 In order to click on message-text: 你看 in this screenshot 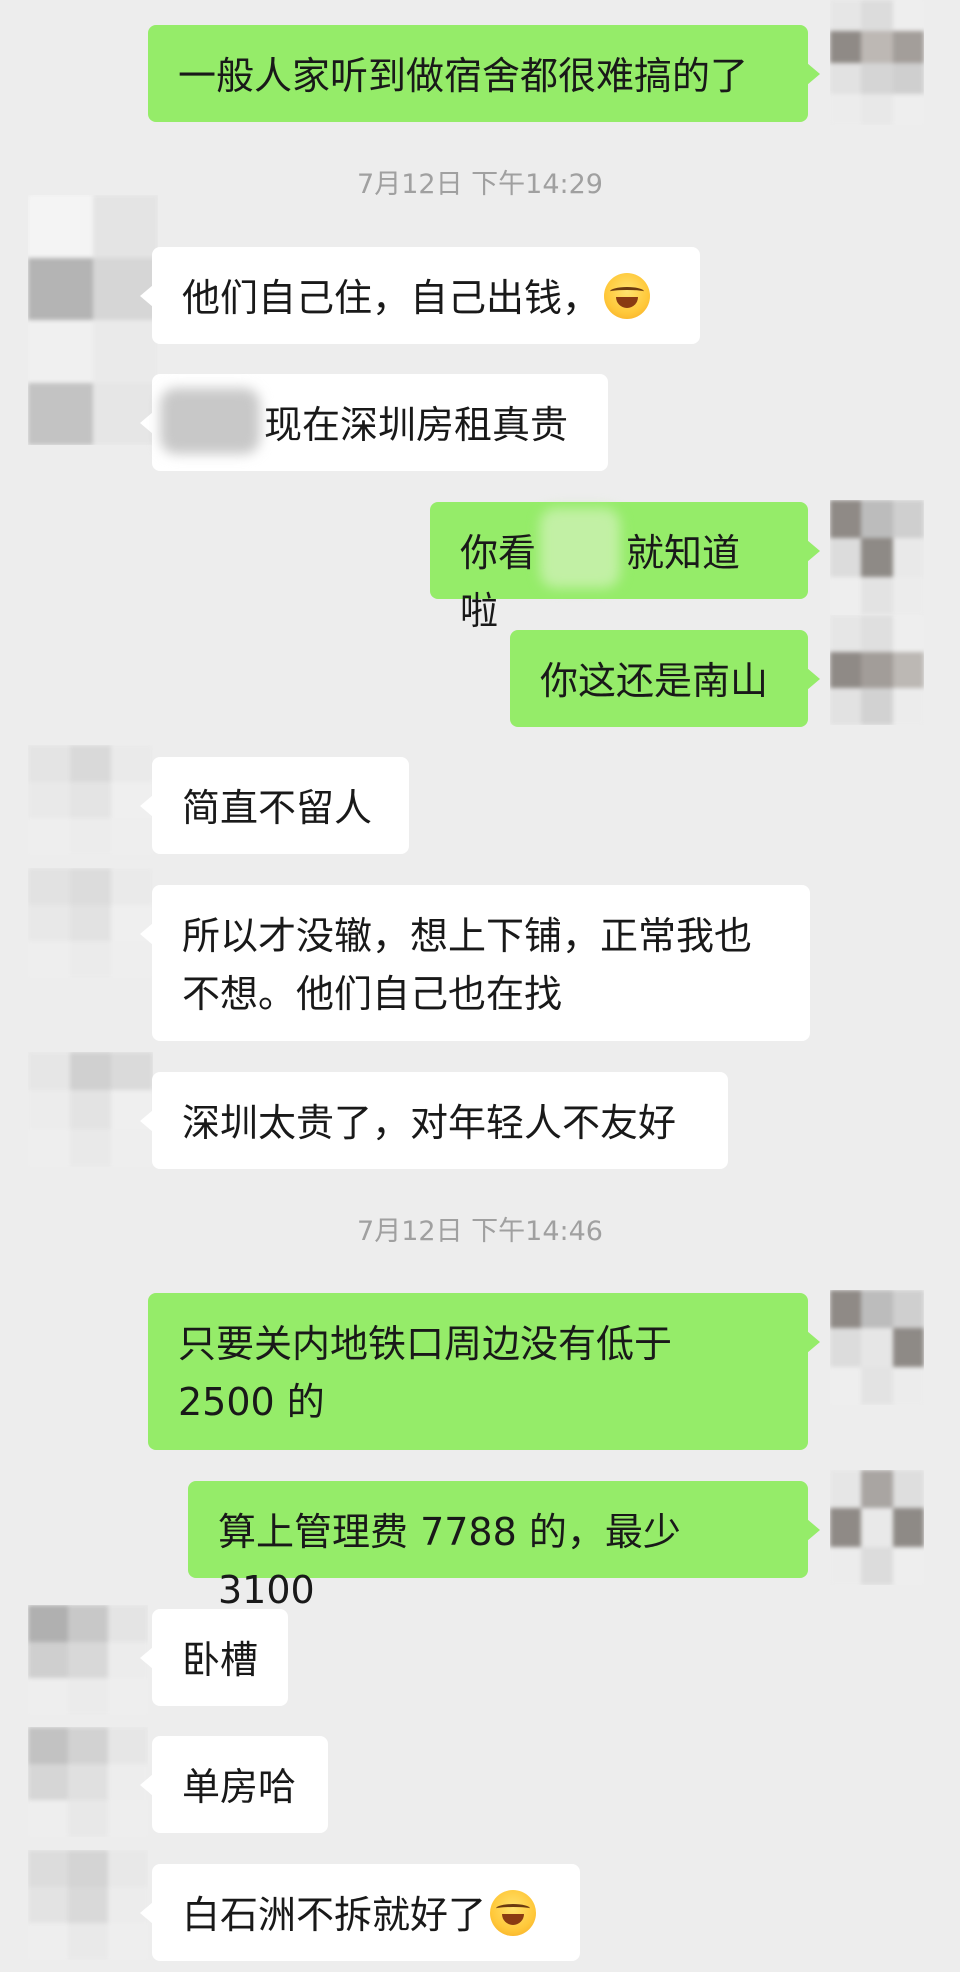, I will do `click(498, 553)`.